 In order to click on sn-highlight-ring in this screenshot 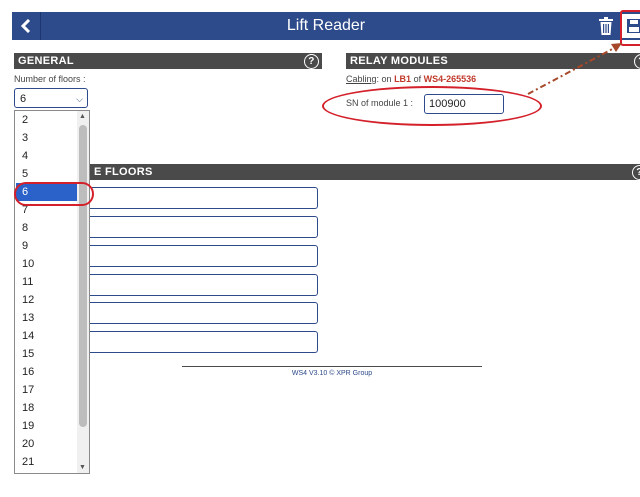, I will do `click(432, 106)`.